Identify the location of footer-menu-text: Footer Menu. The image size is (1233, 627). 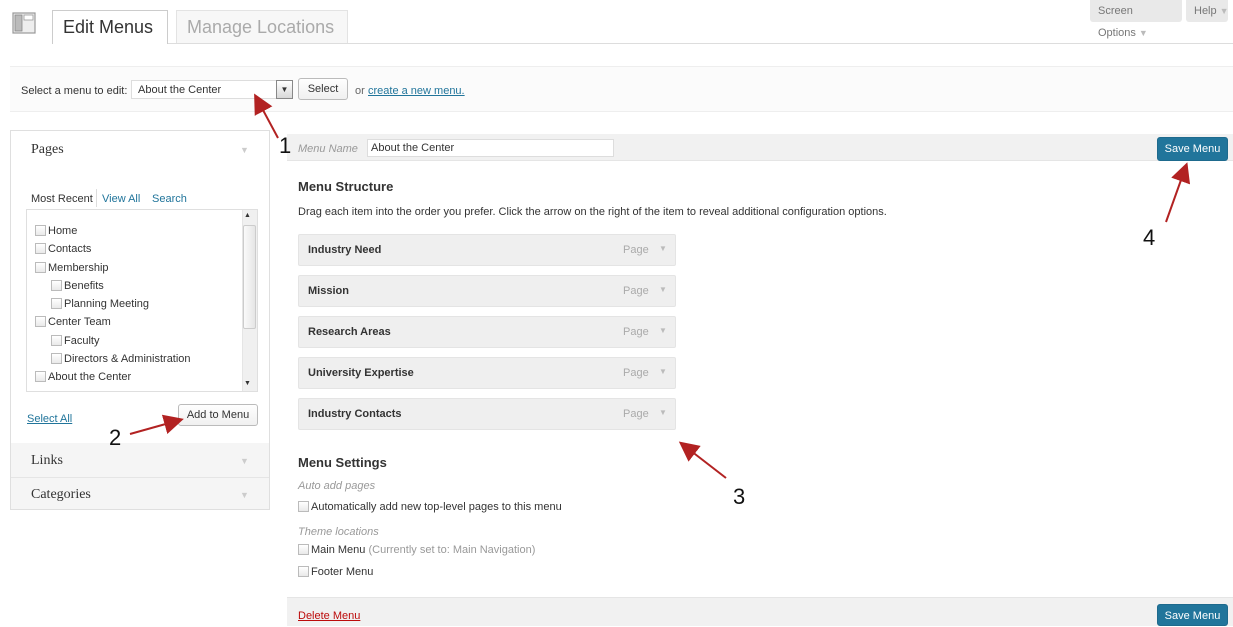
(342, 572).